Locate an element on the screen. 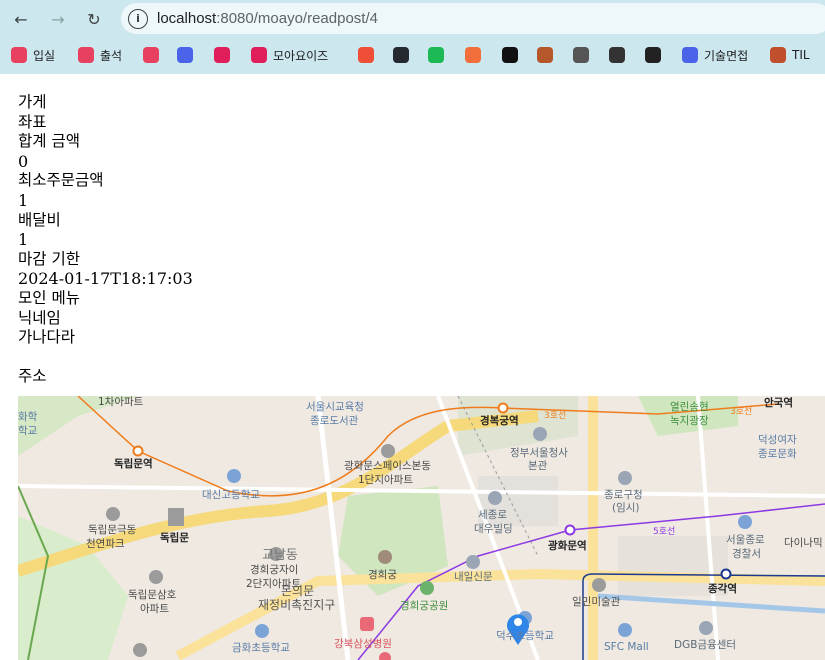 This screenshot has width=825, height=660. bookmark-item: 모아요이즈 is located at coordinates (289, 55).